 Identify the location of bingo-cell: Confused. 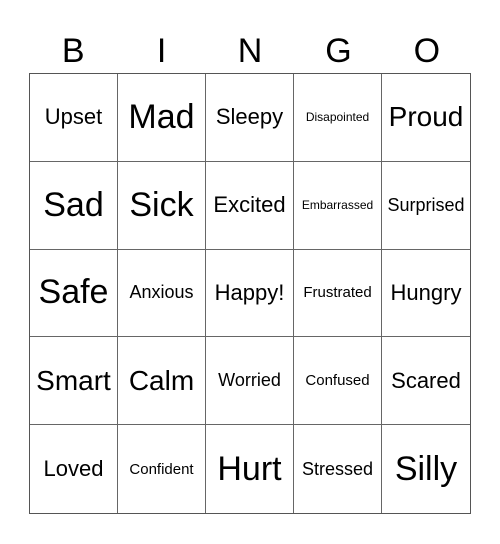
(338, 381).